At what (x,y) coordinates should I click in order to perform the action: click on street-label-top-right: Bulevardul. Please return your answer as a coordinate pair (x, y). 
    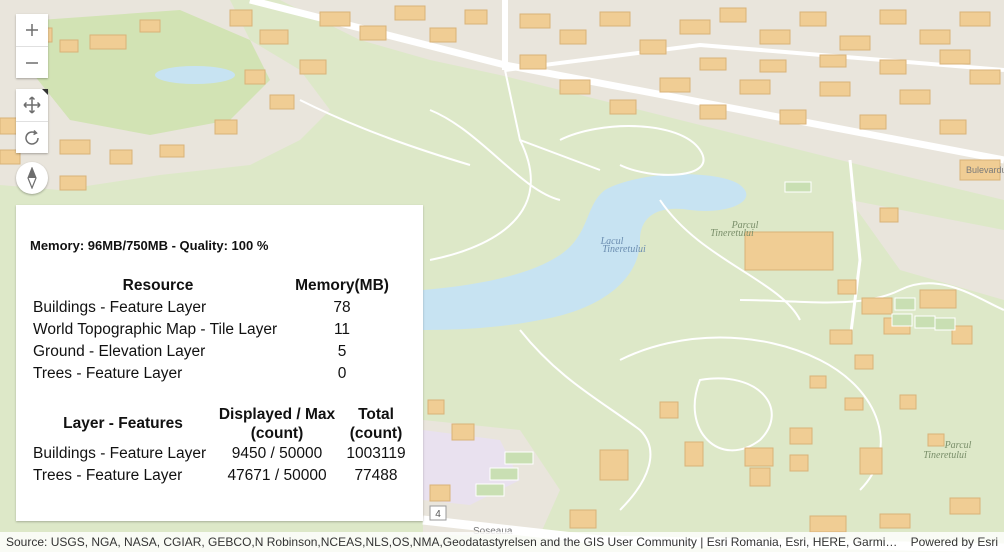
    Looking at the image, I should click on (985, 170).